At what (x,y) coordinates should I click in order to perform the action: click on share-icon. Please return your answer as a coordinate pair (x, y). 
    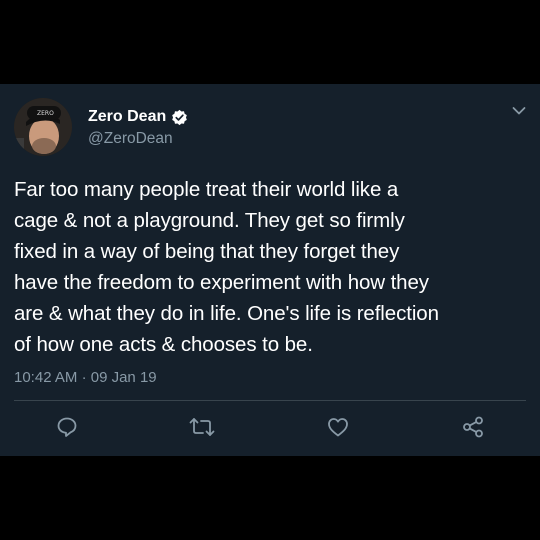
    Looking at the image, I should click on (473, 427).